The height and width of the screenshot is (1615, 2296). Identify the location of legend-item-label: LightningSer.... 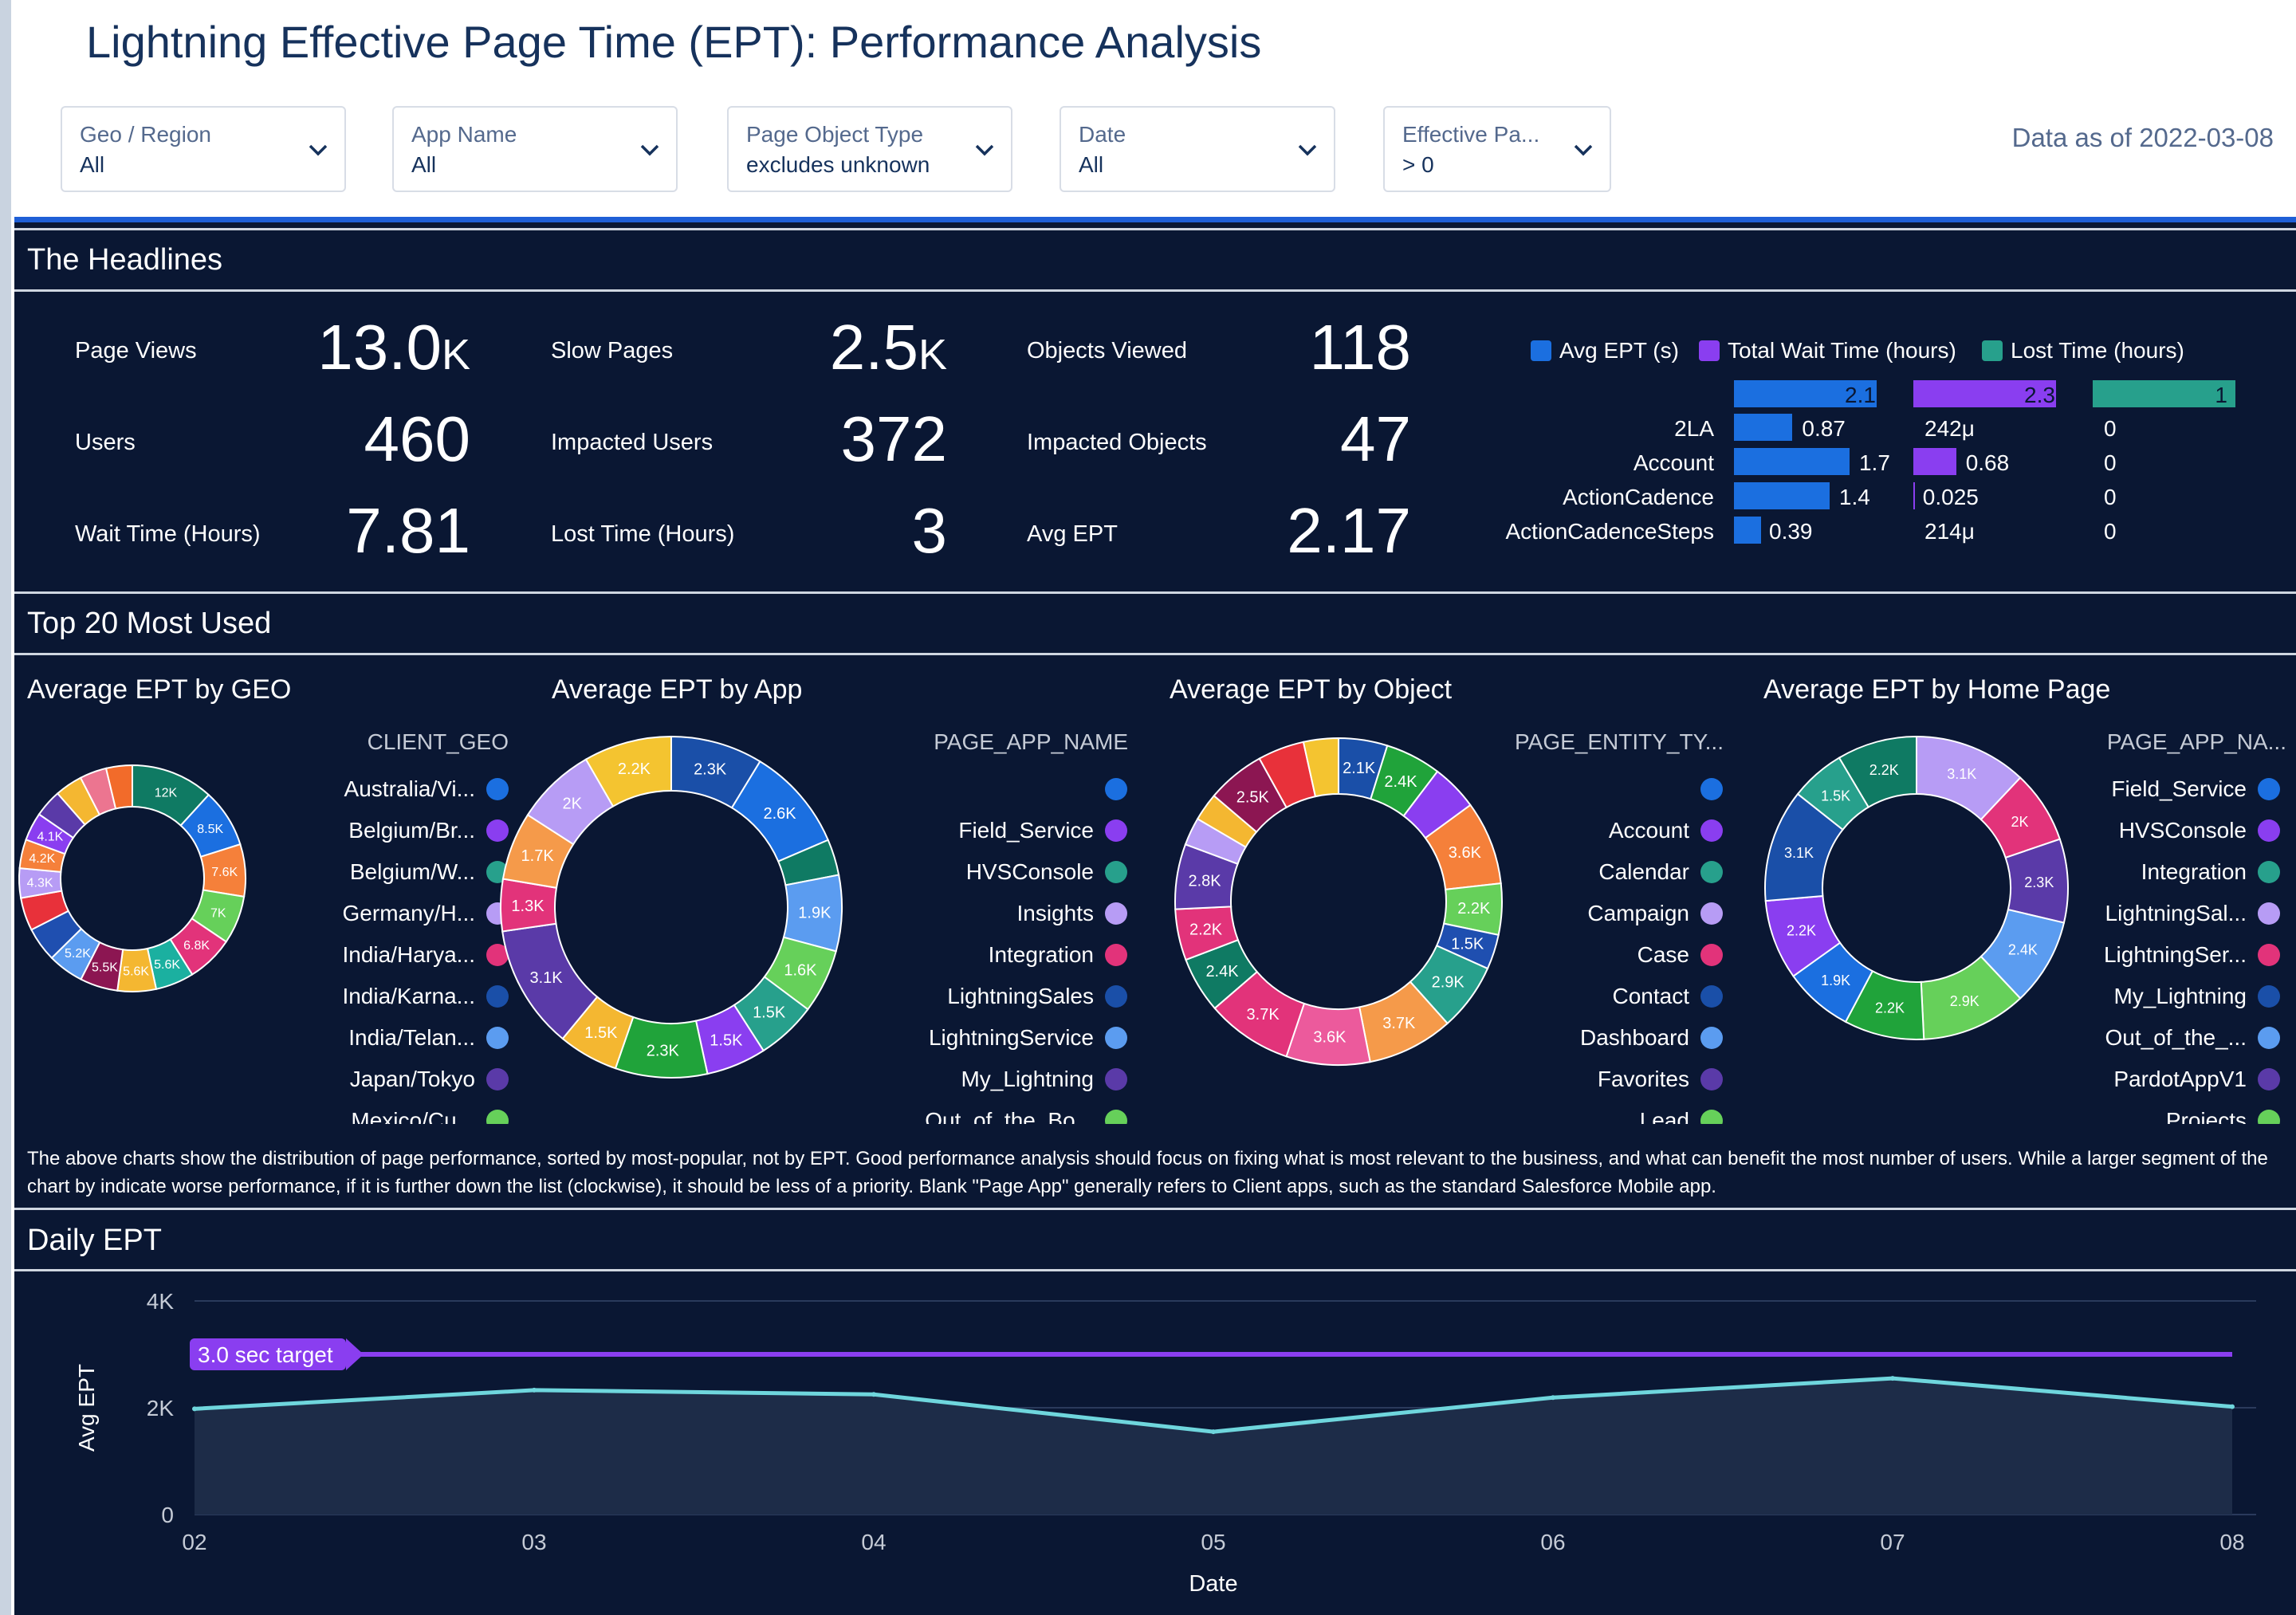
(2175, 955).